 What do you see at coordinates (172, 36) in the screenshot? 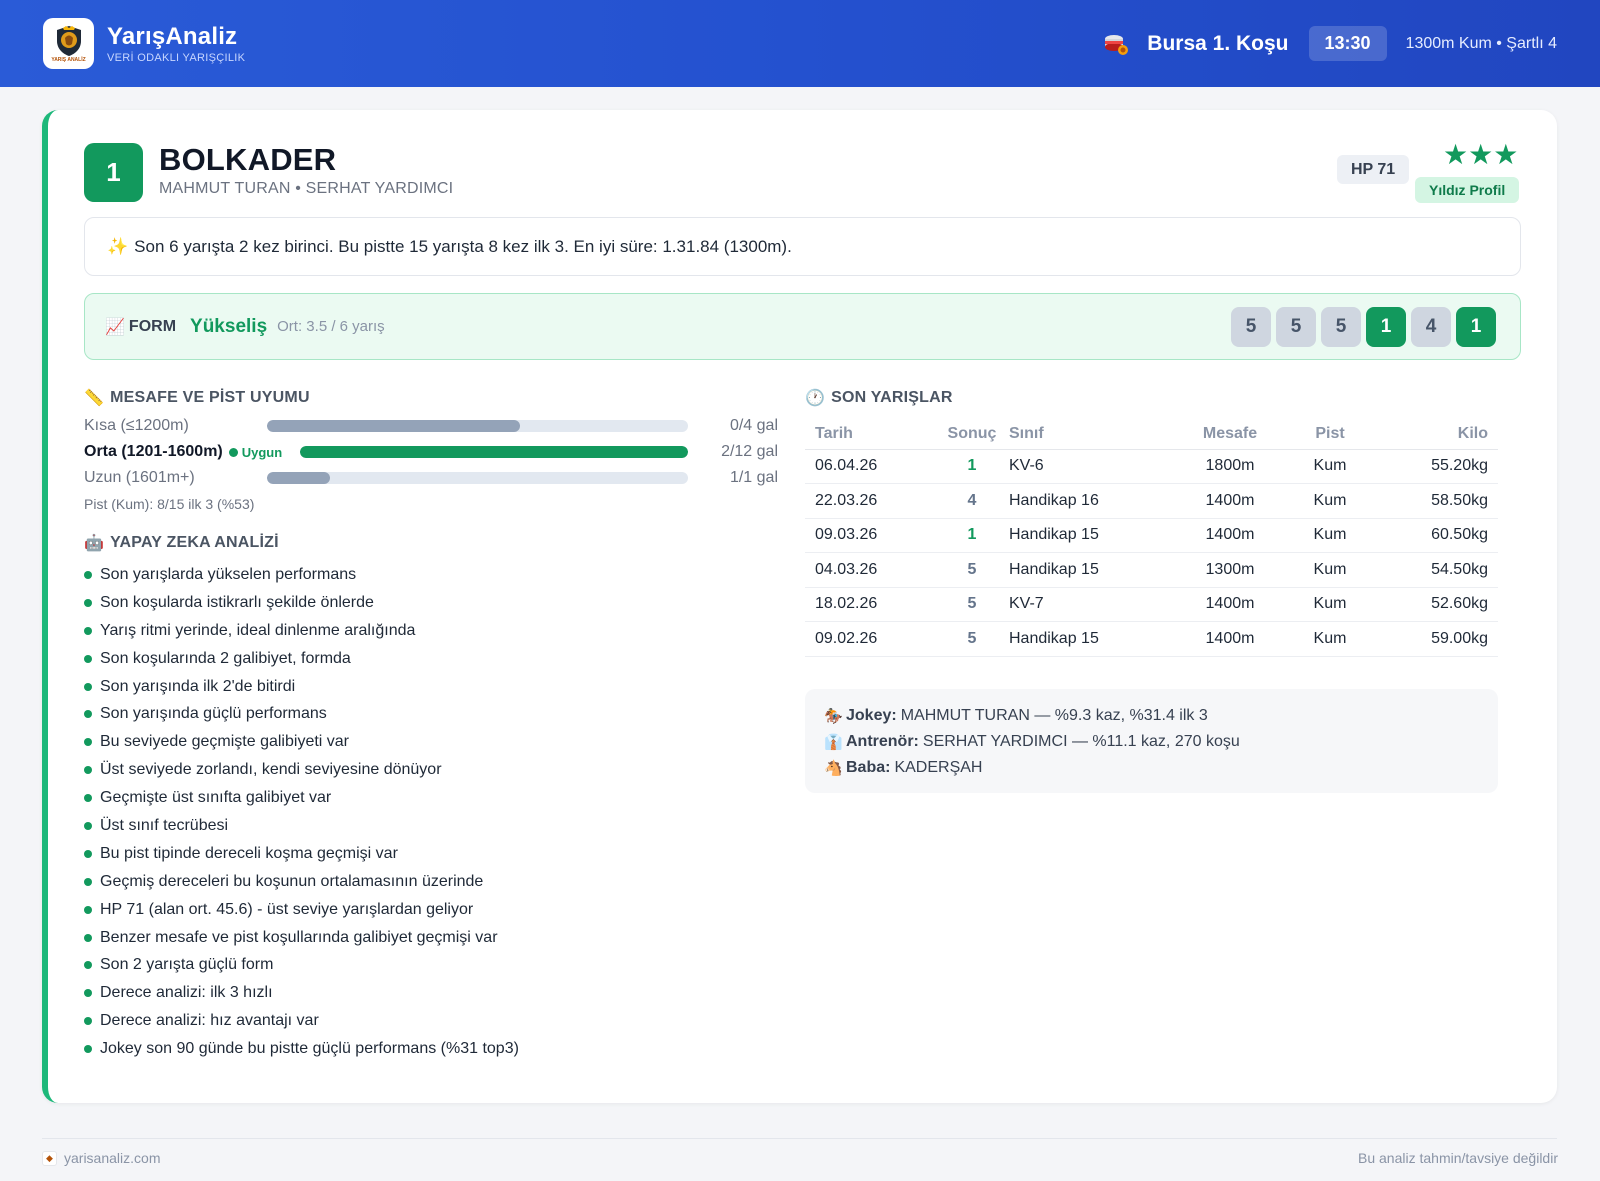
I see `brand-name: YarışAnaliz` at bounding box center [172, 36].